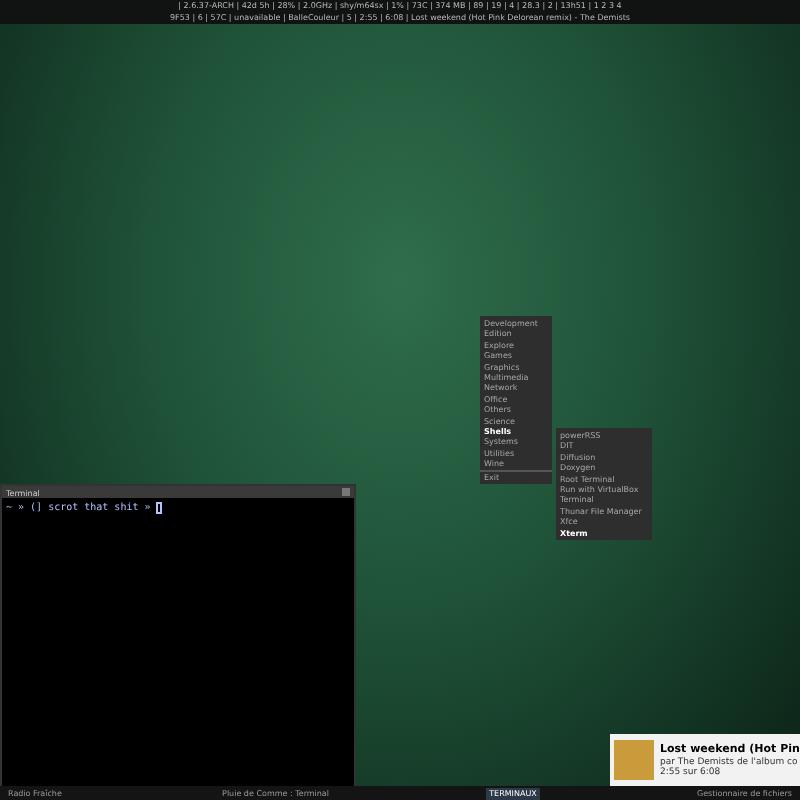  Describe the element at coordinates (159, 508) in the screenshot. I see `cursor-icon` at that location.